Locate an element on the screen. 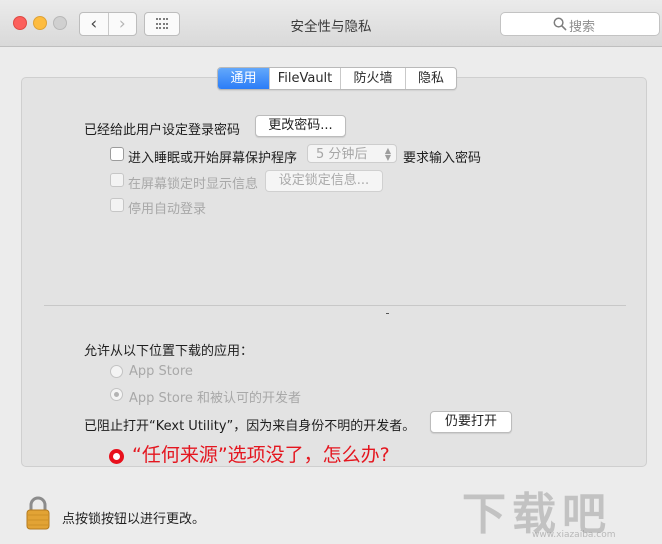  radio-app-store is located at coordinates (116, 371).